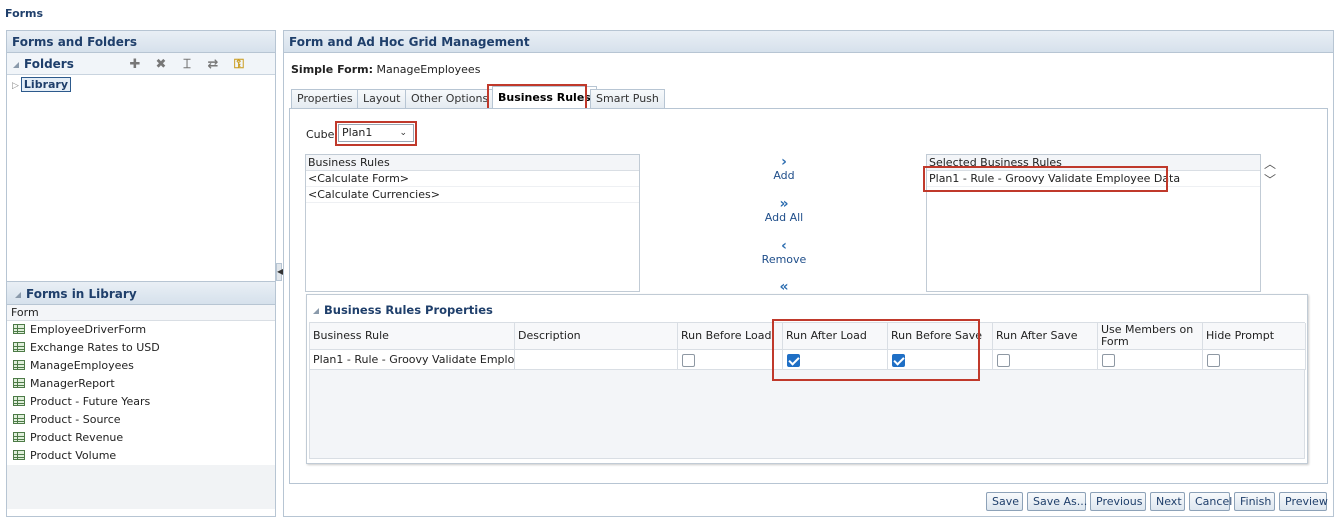 The image size is (1340, 525). I want to click on list-item: <Calculate Form>, so click(472, 179).